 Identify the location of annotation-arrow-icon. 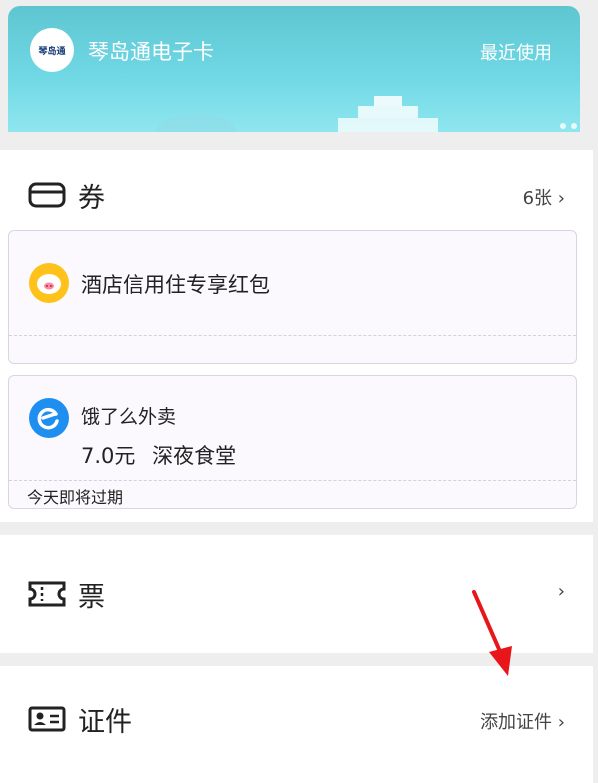
(492, 633).